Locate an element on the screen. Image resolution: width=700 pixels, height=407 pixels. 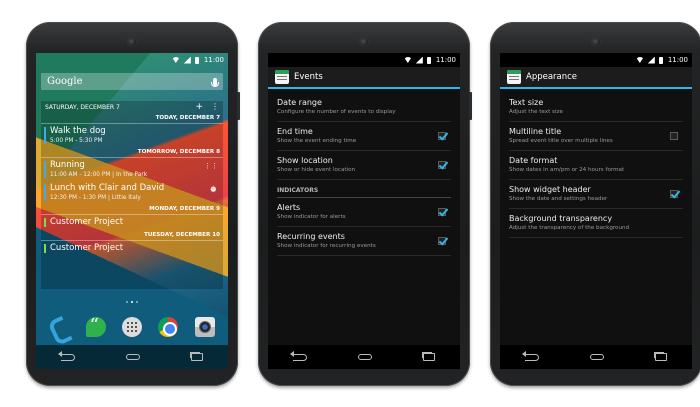
pref-row: End time Show the event ending time is located at coordinates (364, 136).